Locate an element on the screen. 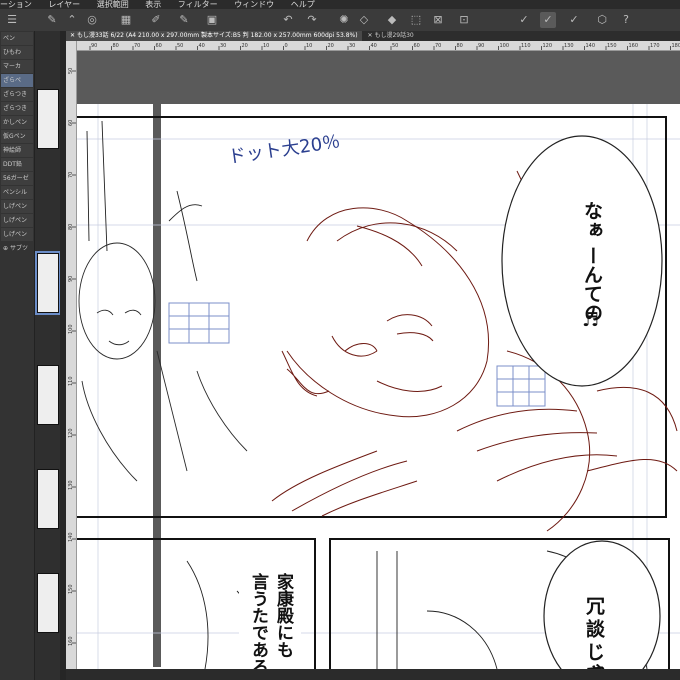  layer-icon: ▣ is located at coordinates (212, 20).